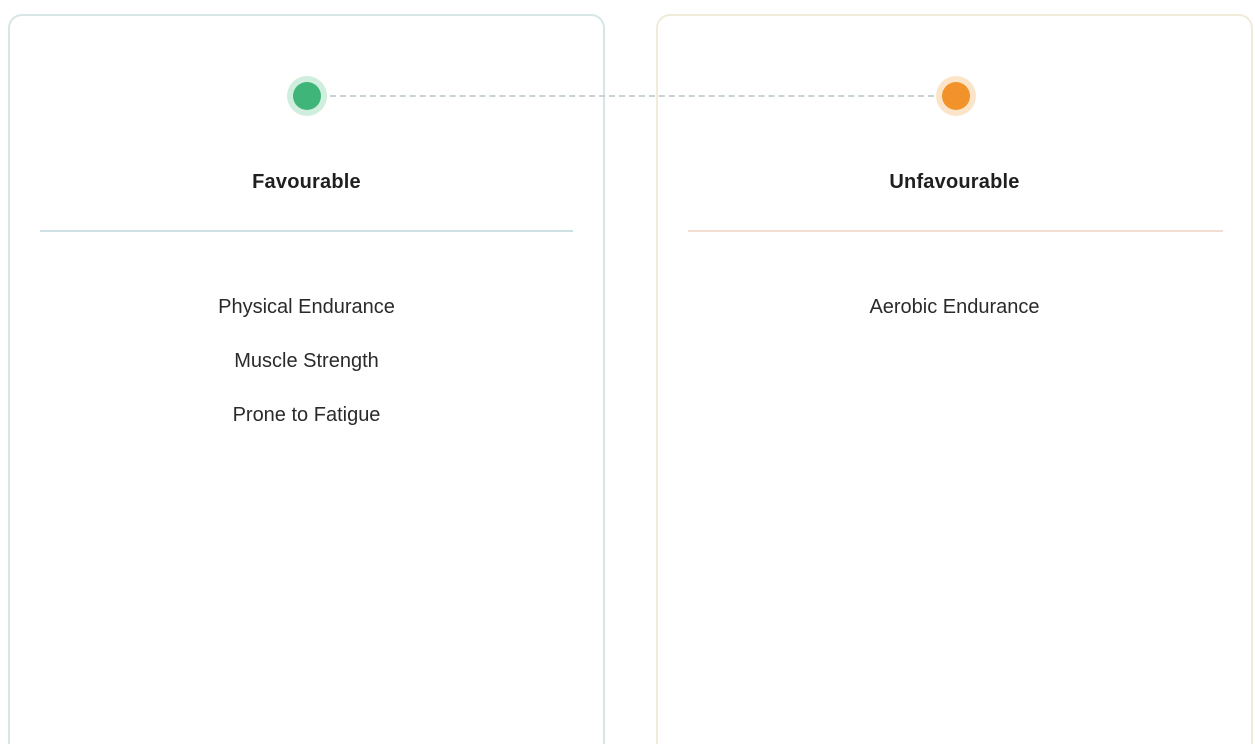 The image size is (1255, 744). I want to click on favourable-divider, so click(306, 231).